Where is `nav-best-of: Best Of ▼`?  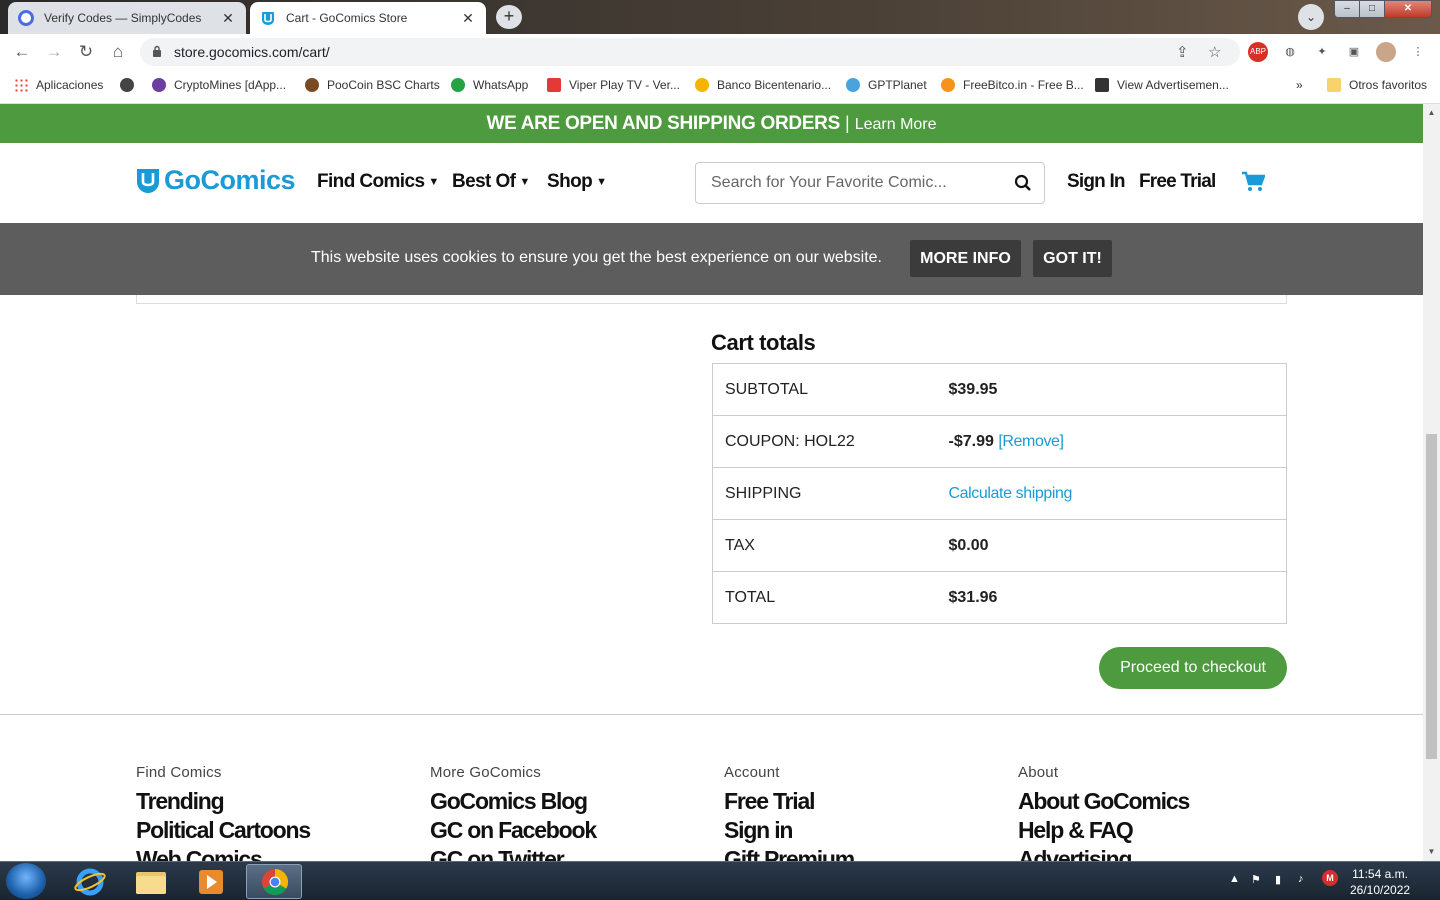
nav-best-of: Best Of ▼ is located at coordinates (491, 182).